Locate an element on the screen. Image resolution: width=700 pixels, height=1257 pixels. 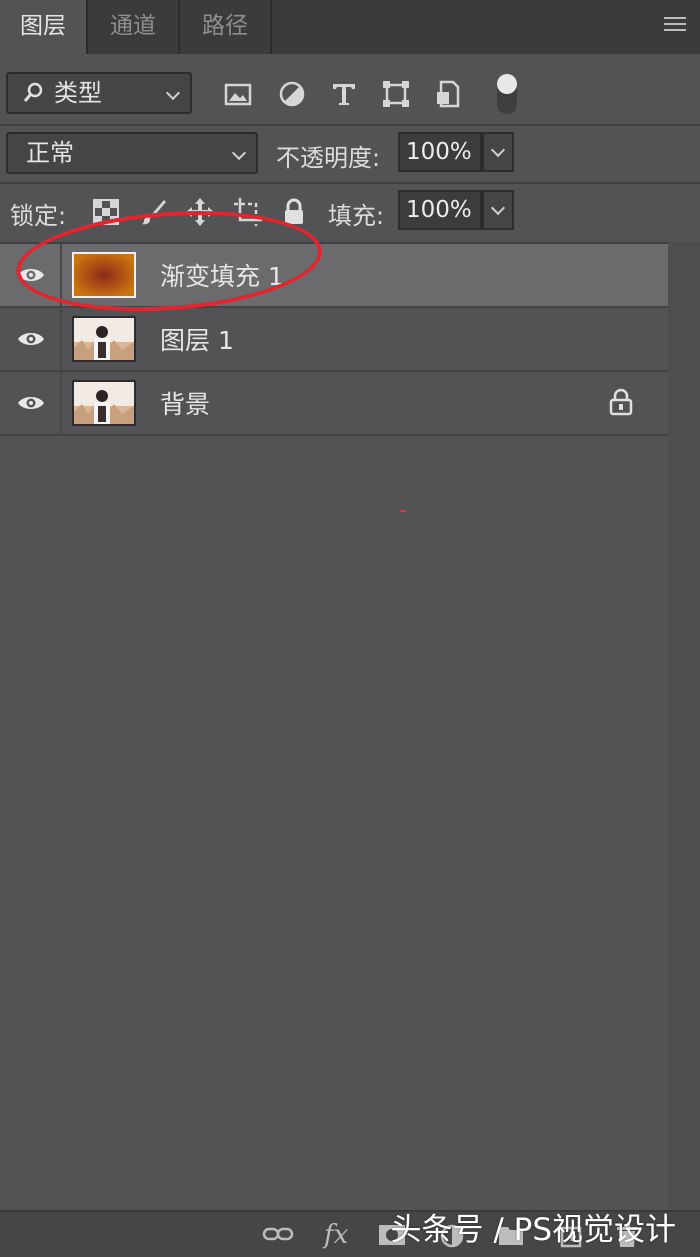
shape-filter-icon is located at coordinates (396, 94).